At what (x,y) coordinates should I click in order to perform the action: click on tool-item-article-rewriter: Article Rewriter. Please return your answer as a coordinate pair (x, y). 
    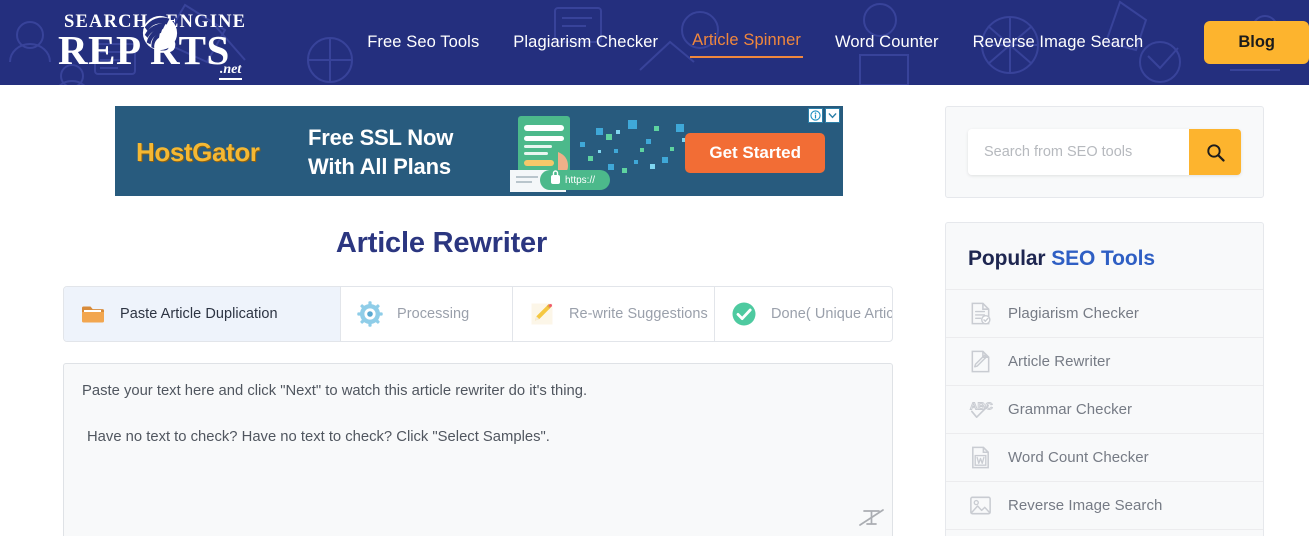
    Looking at the image, I should click on (1104, 361).